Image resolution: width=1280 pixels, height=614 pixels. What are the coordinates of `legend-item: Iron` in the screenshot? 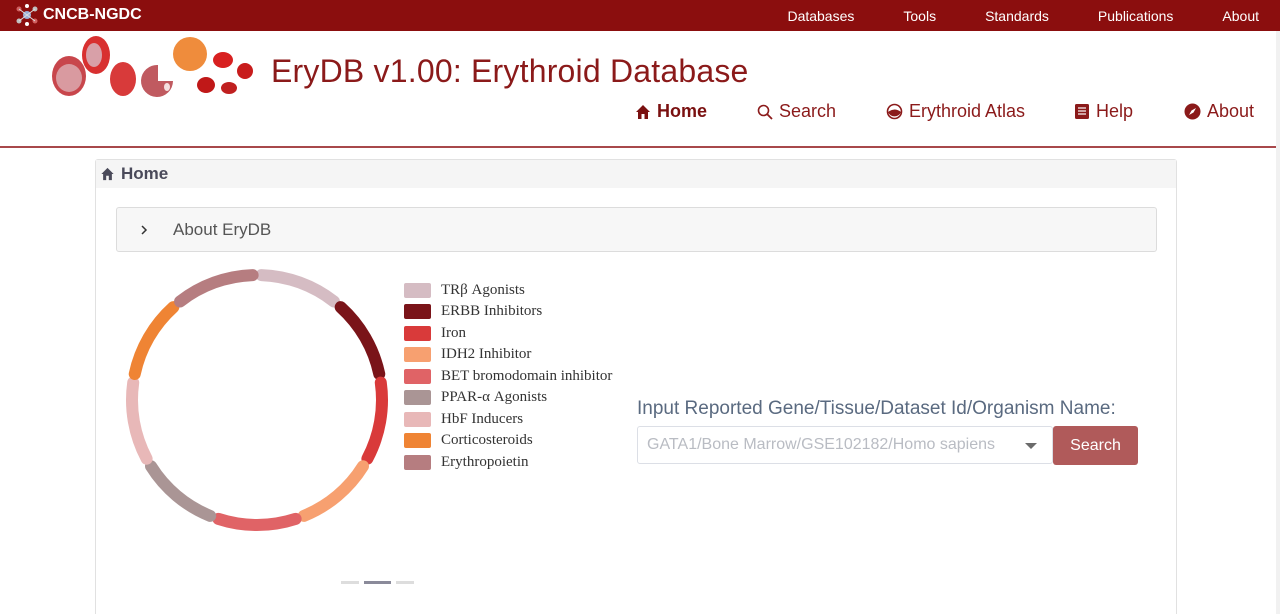 It's located at (435, 333).